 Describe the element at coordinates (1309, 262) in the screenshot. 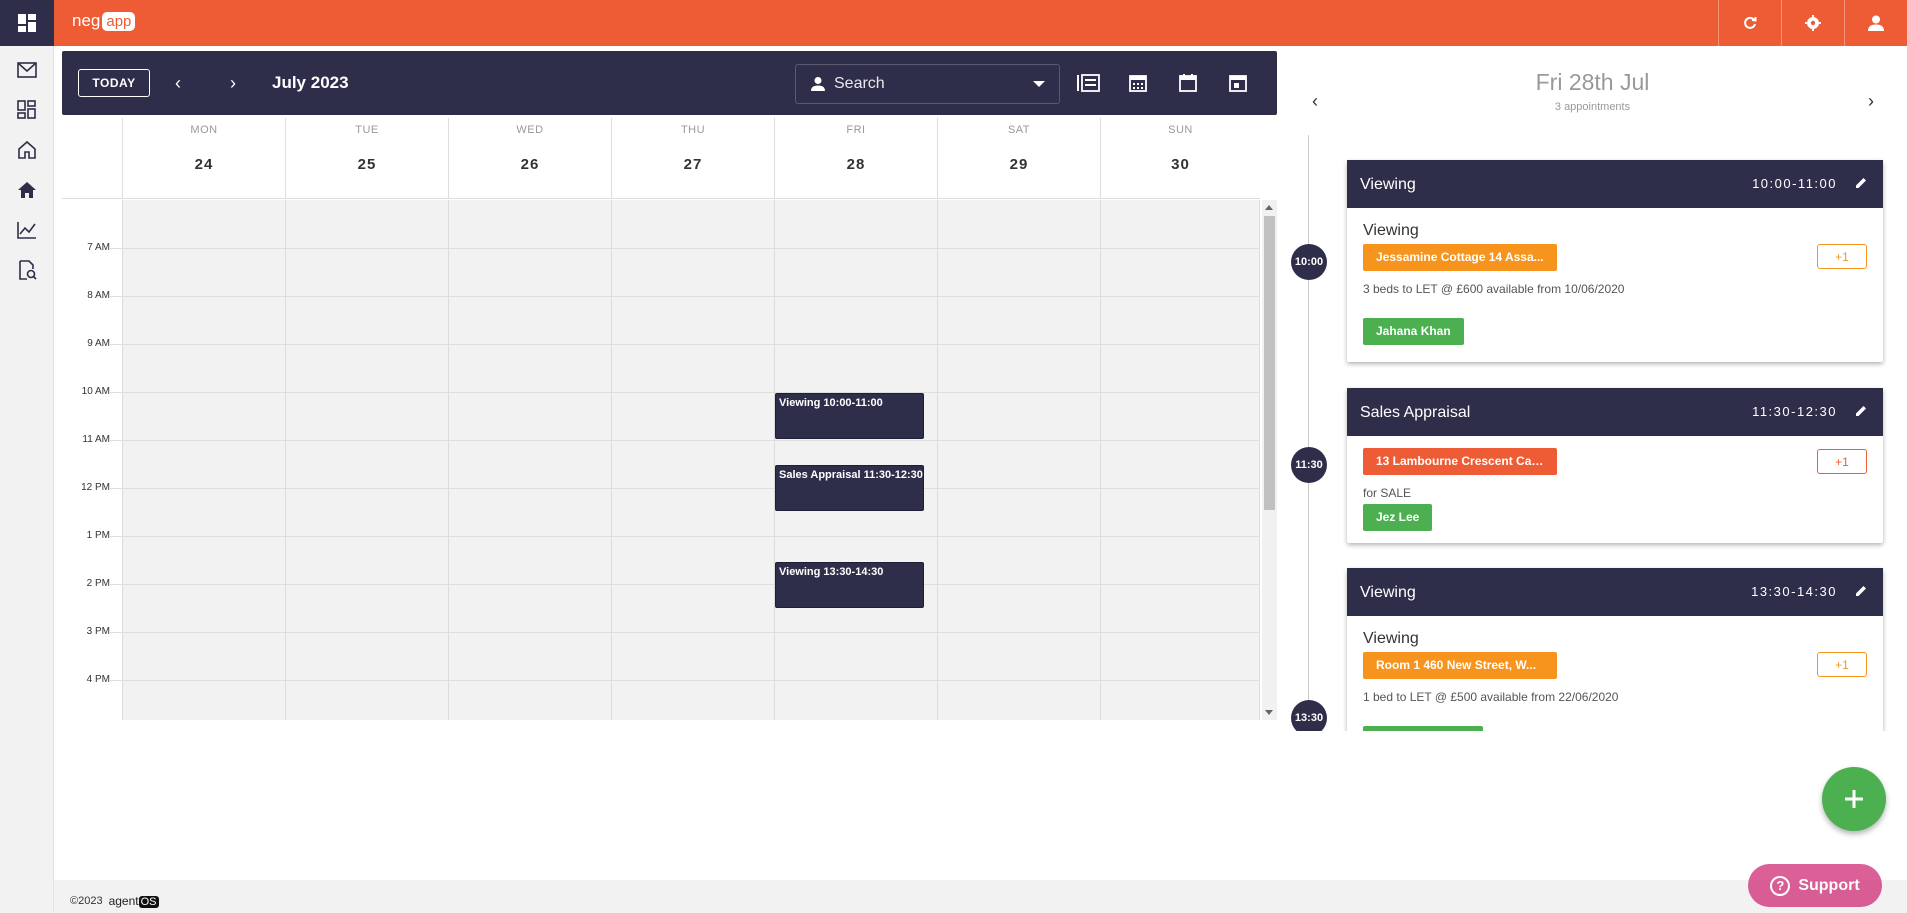

I see `timeline-time-dot: 10:00` at that location.